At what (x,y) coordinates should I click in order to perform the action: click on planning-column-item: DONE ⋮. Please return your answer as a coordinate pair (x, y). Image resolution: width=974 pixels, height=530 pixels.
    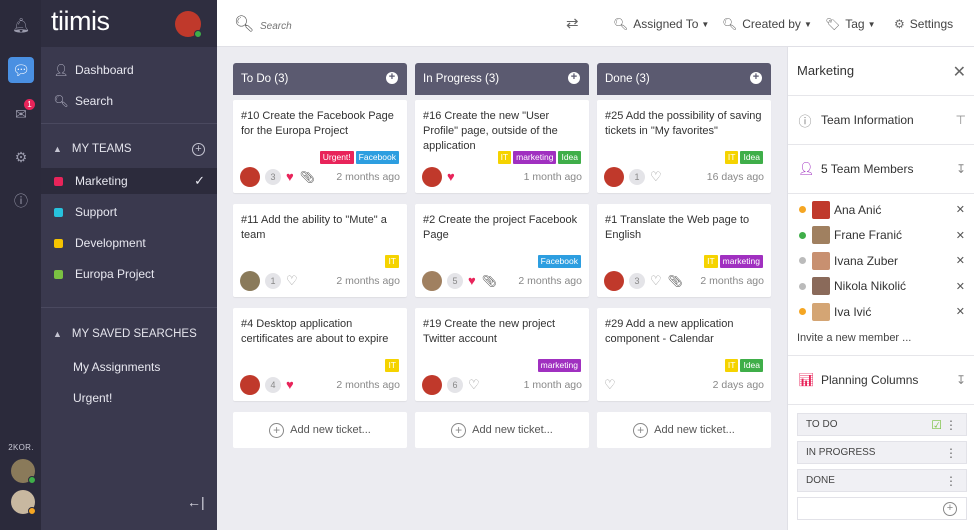
    Looking at the image, I should click on (882, 480).